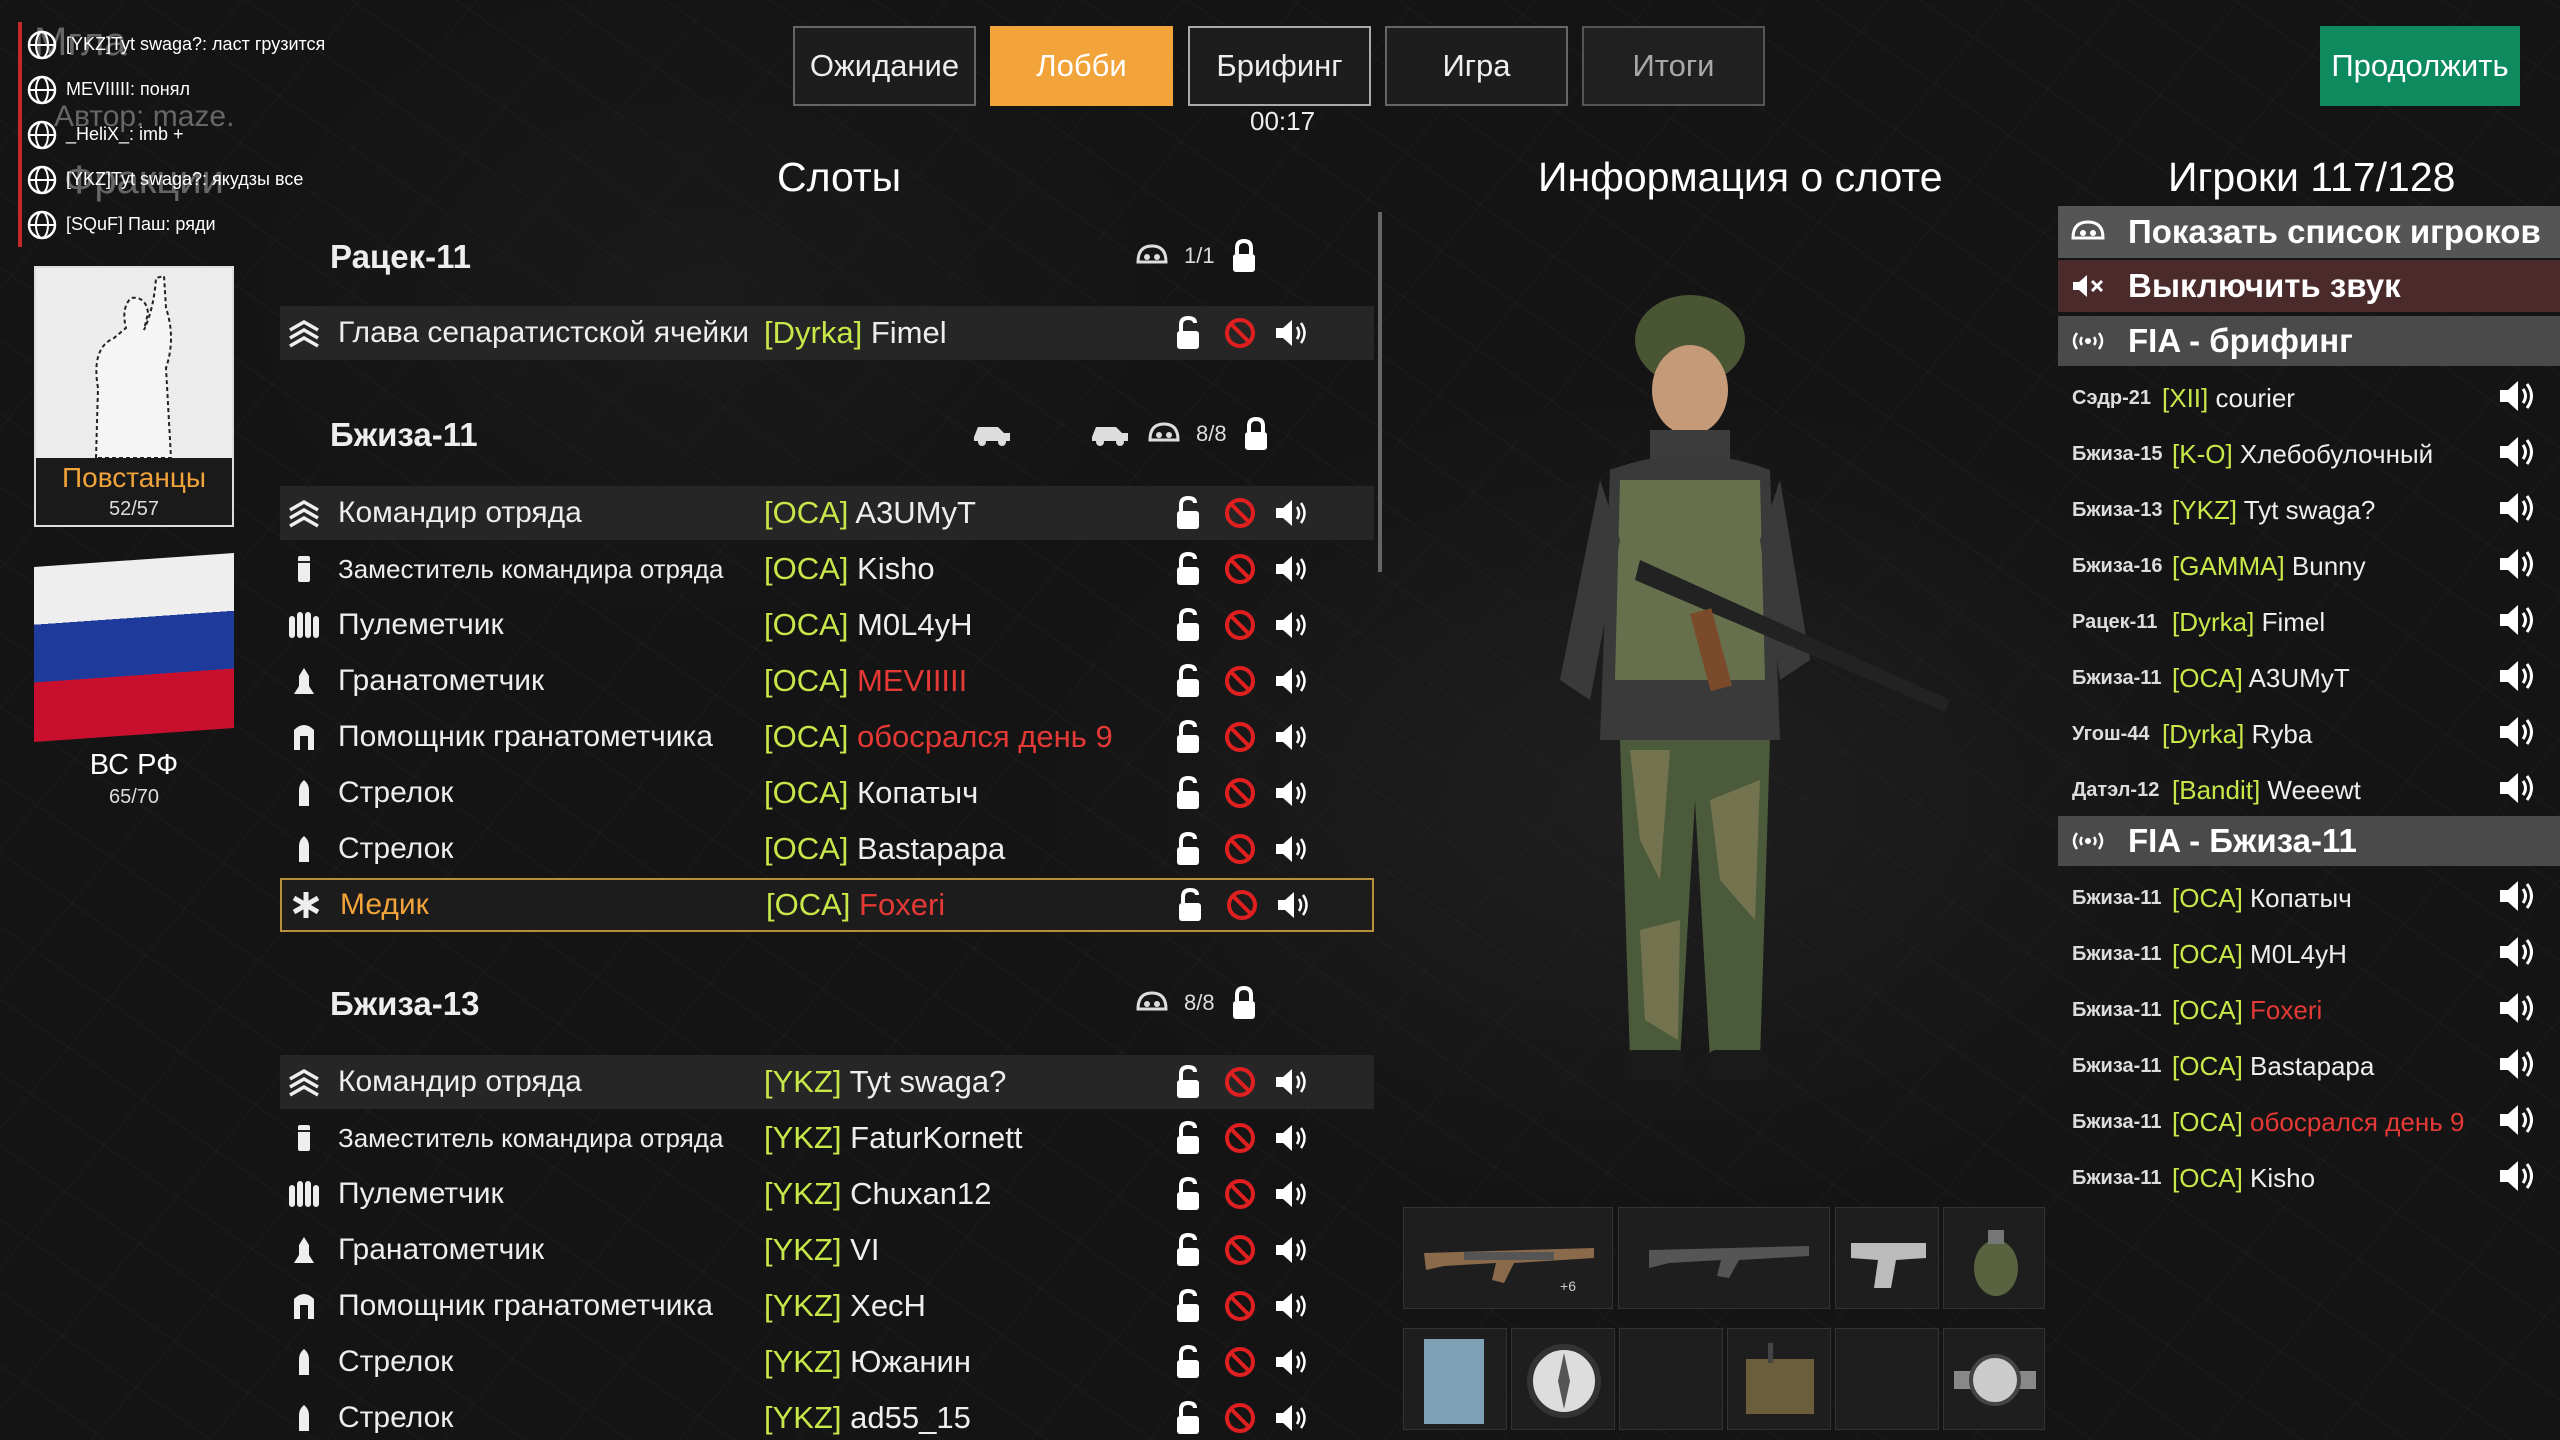  I want to click on slot-row: Медик [OCA] Foxeri, so click(827, 905).